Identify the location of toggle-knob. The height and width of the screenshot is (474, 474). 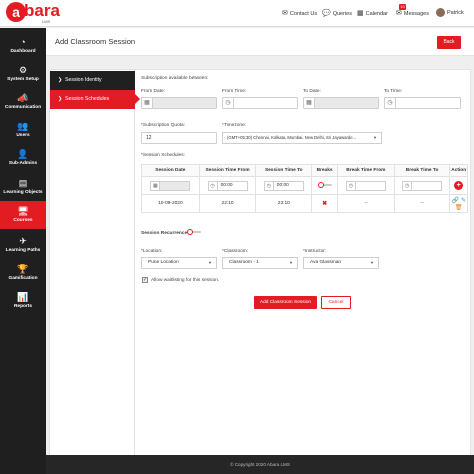
(320, 185).